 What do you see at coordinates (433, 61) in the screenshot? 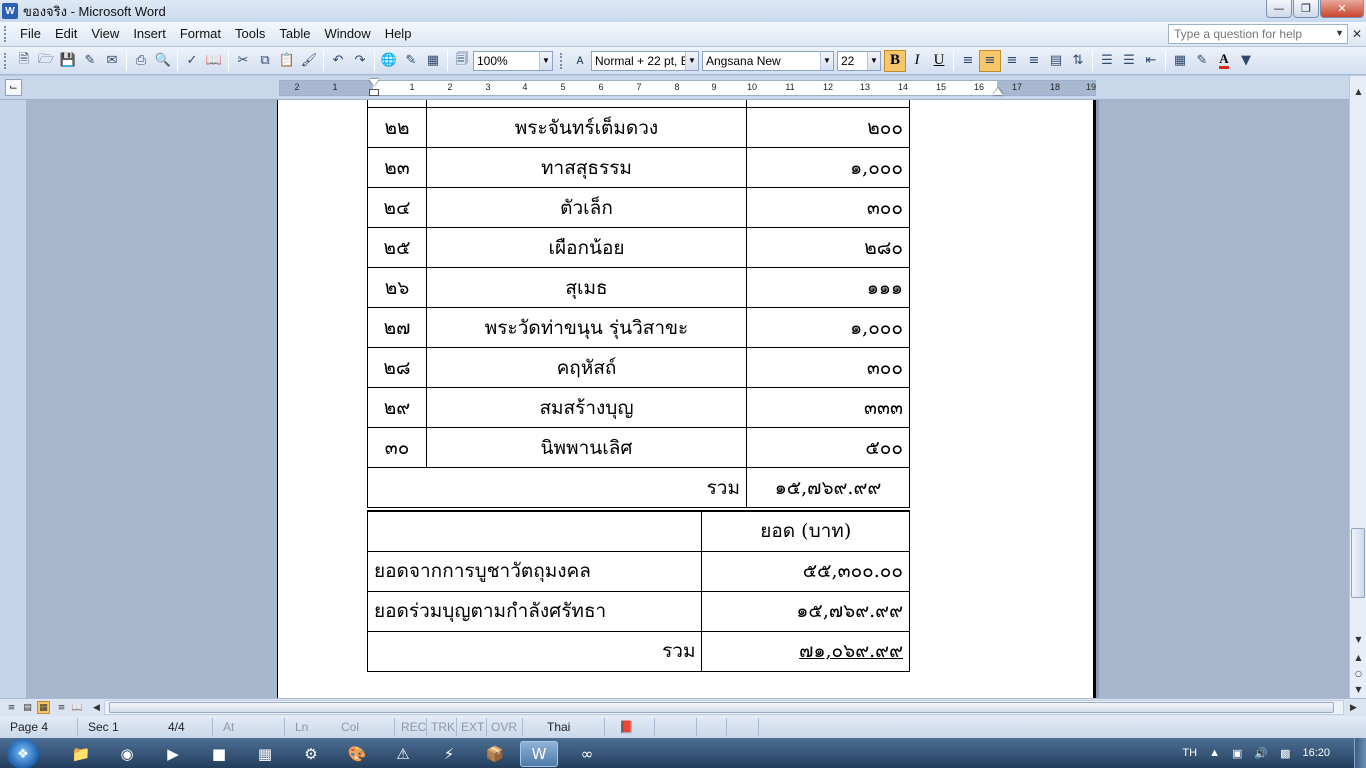
I see `insert-table-icon: ▦` at bounding box center [433, 61].